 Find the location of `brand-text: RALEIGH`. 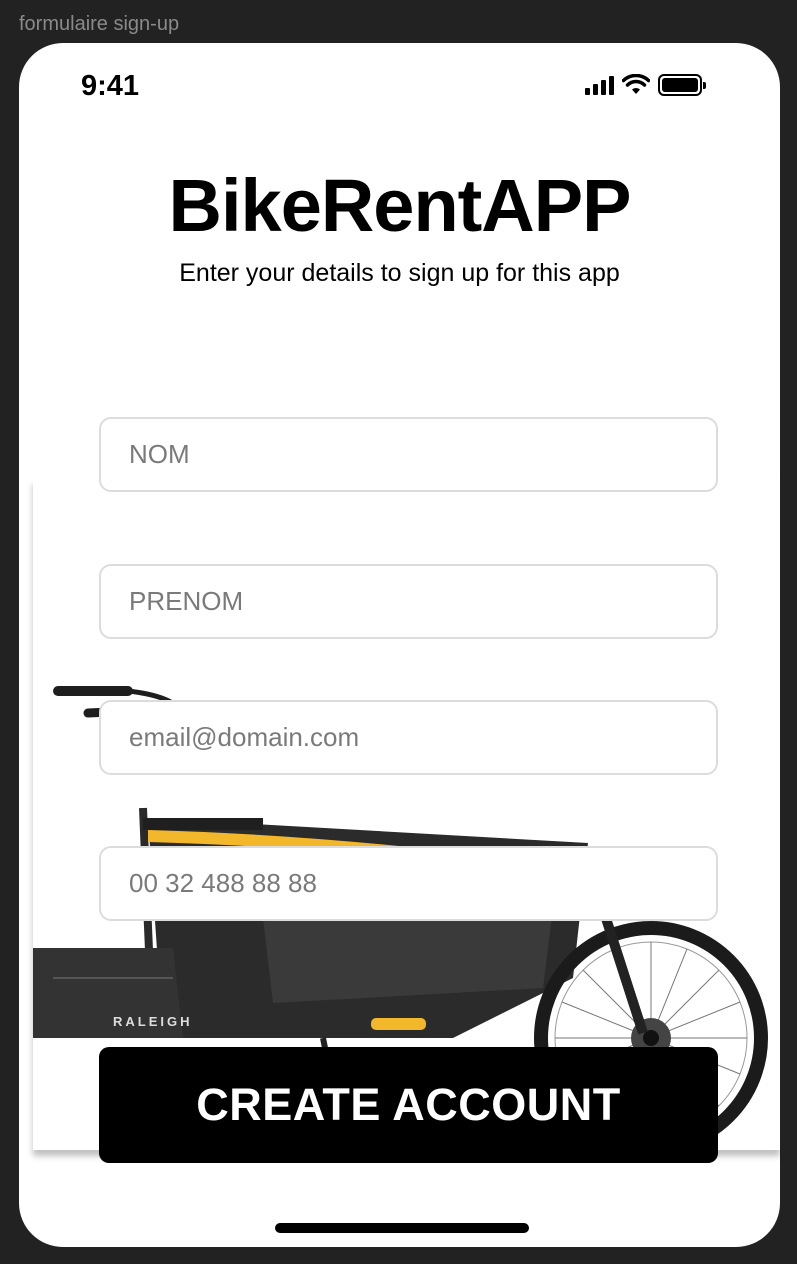

brand-text: RALEIGH is located at coordinates (153, 1021).